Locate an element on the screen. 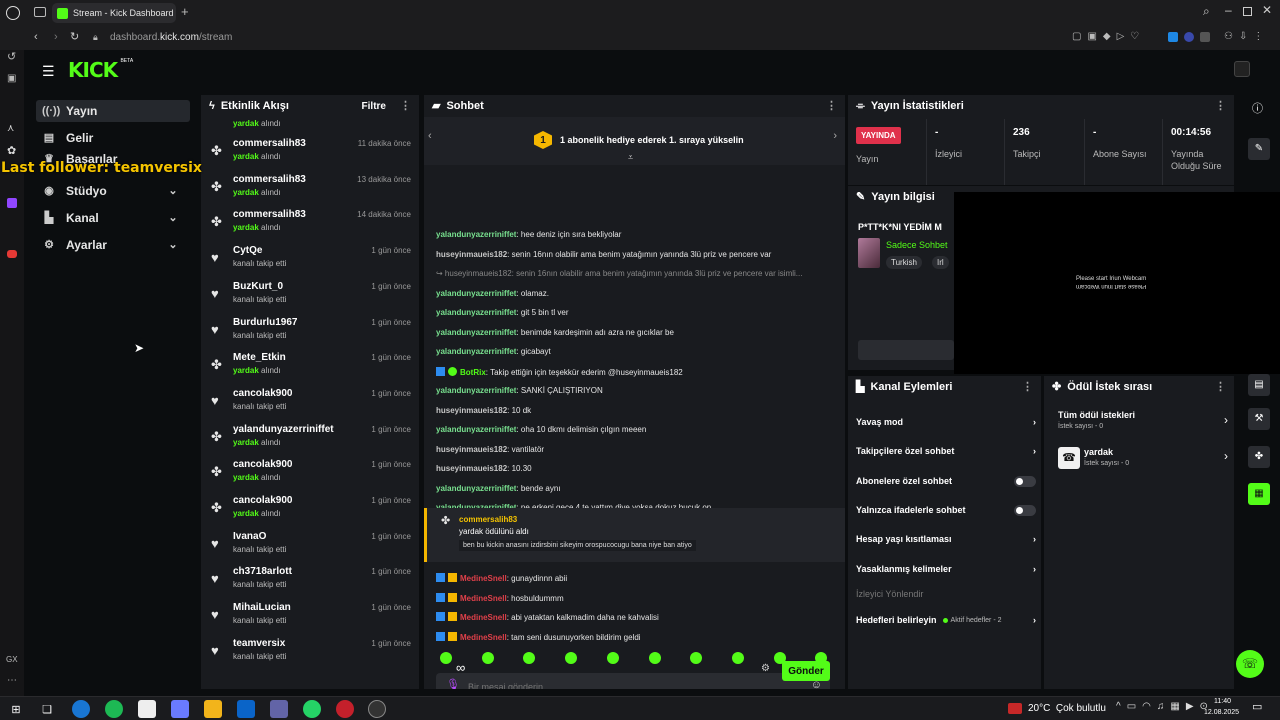 The height and width of the screenshot is (720, 1280). start-icon: ⊞ is located at coordinates (16, 709).